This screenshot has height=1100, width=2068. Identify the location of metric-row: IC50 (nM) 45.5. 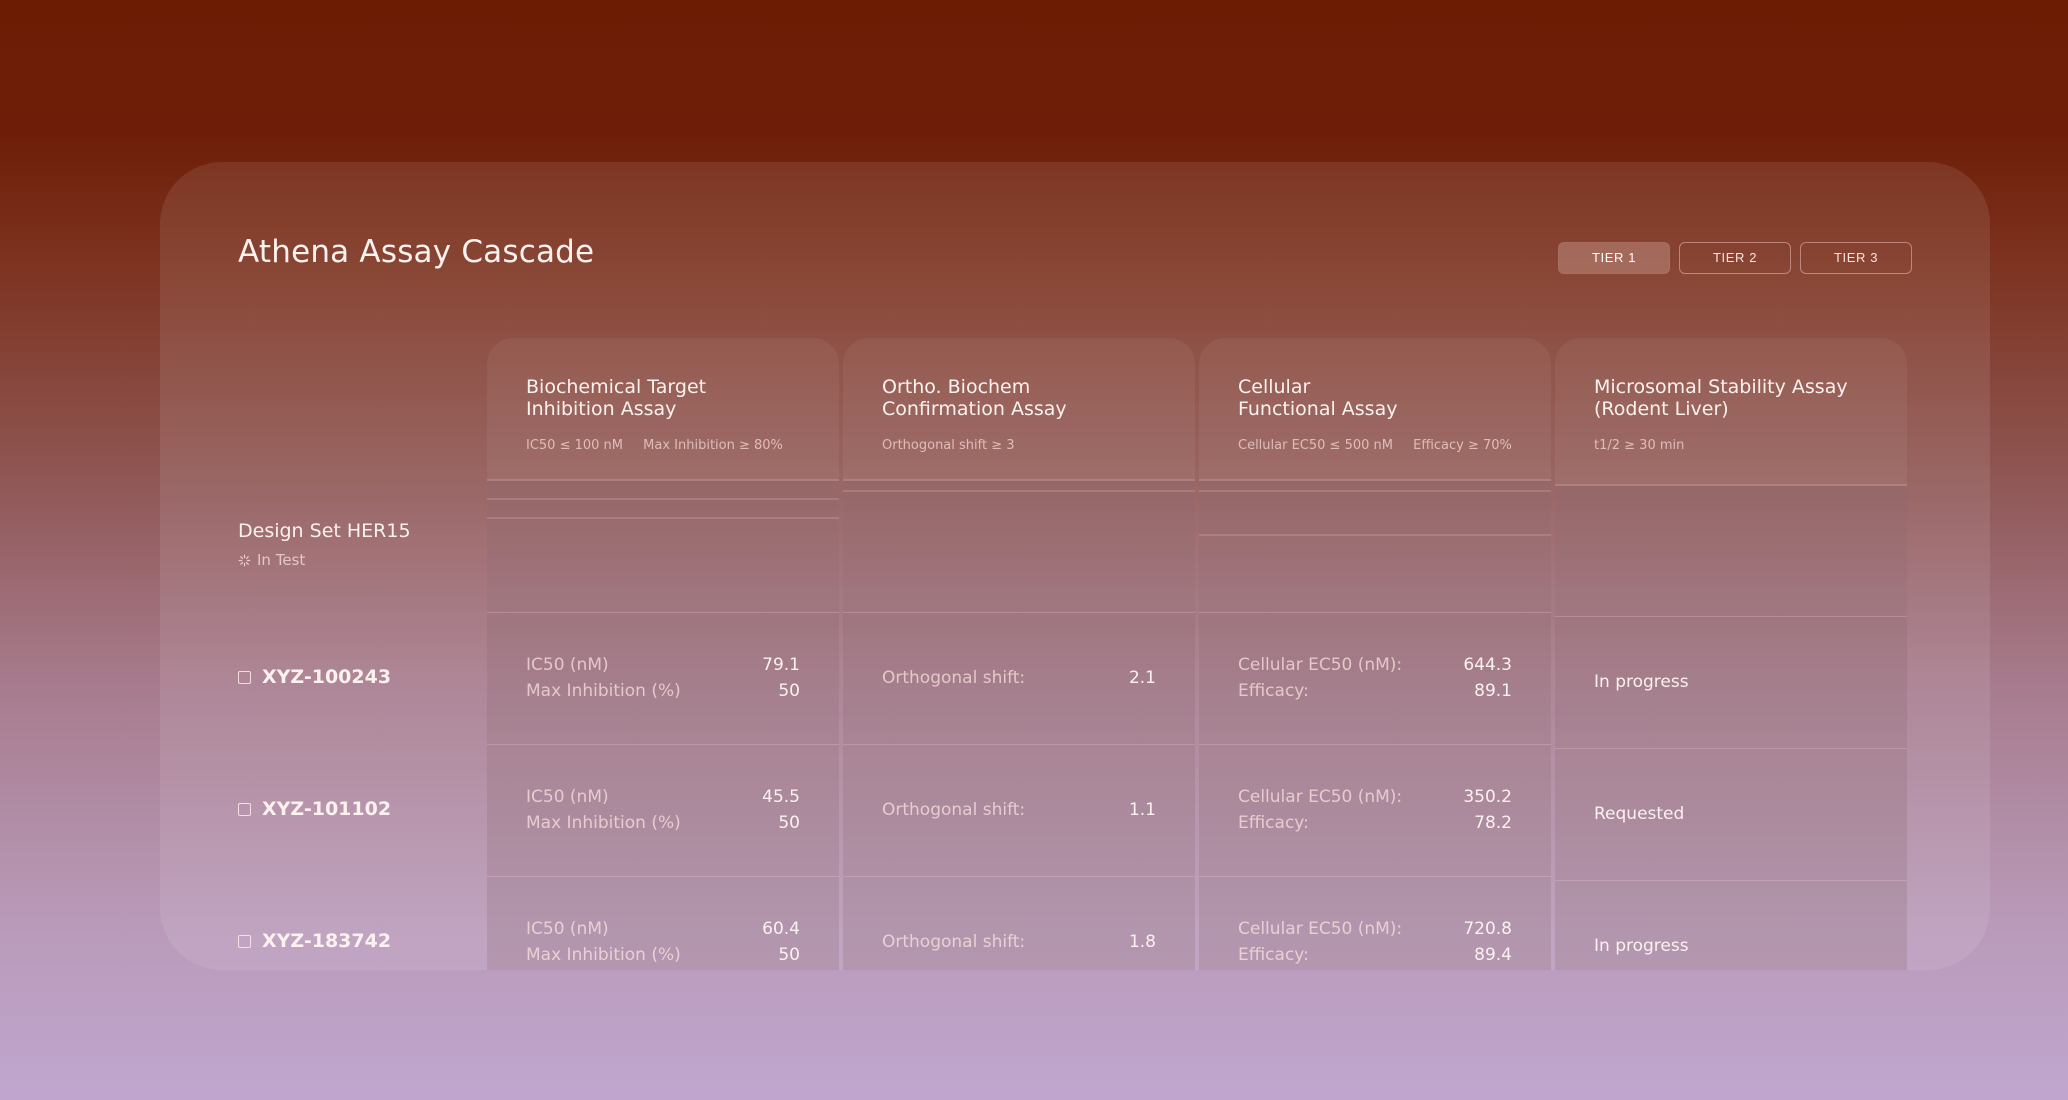
(663, 797).